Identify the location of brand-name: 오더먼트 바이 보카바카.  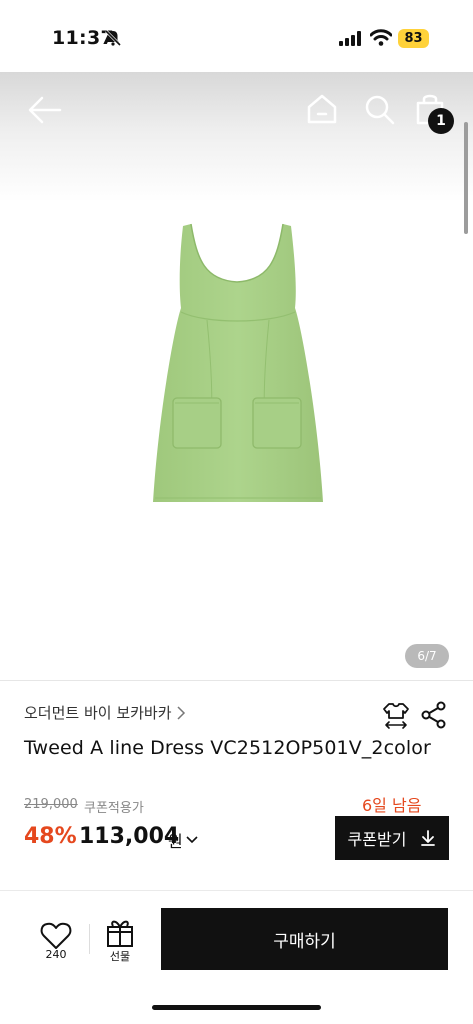
(98, 713).